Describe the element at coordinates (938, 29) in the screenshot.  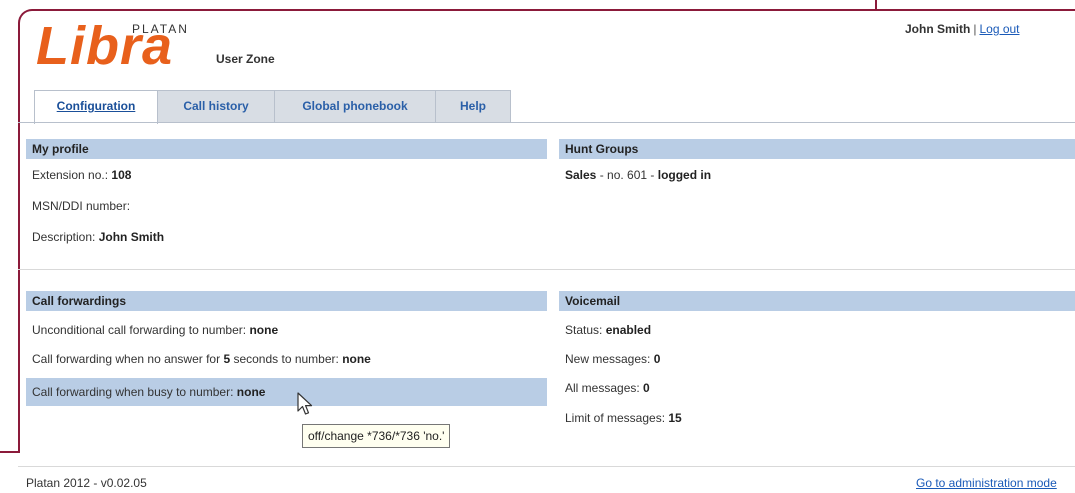
I see `user-name: John Smith` at that location.